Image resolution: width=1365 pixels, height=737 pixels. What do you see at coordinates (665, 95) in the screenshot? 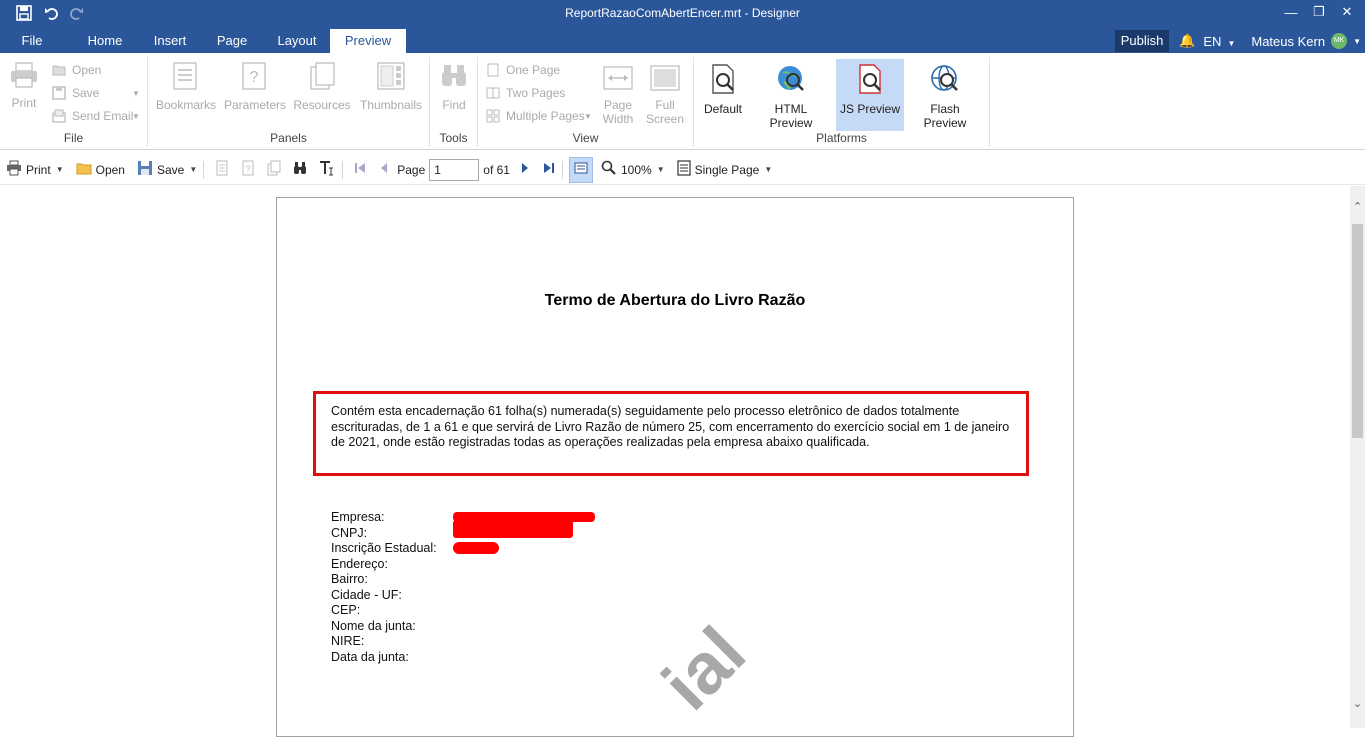
I see `full-screen-button: Full Screen` at bounding box center [665, 95].